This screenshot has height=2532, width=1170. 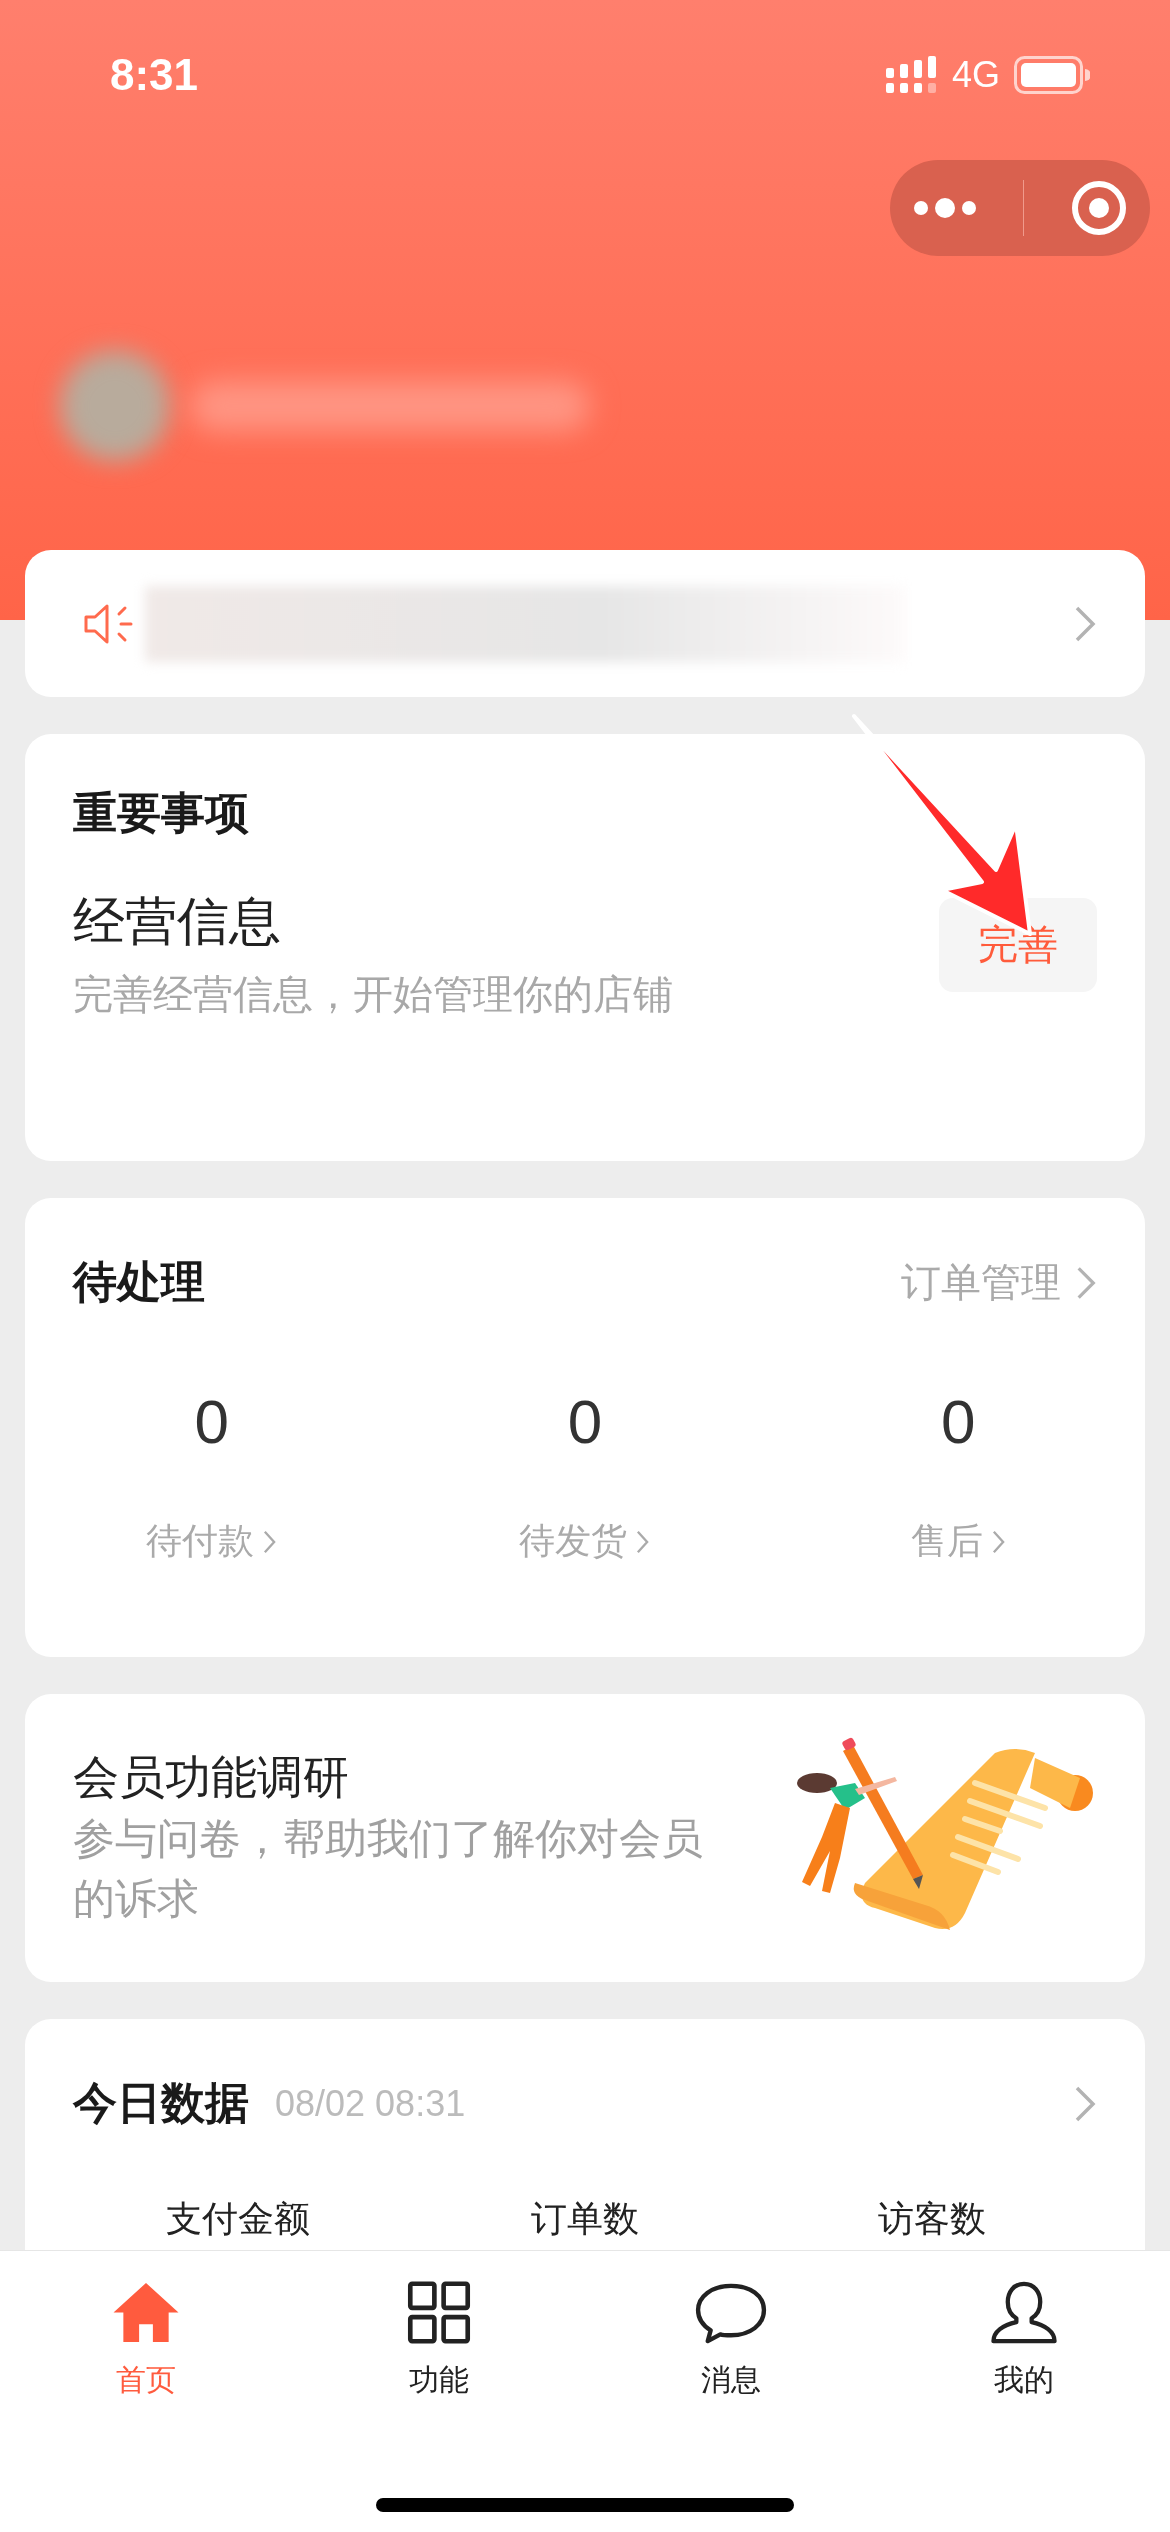 What do you see at coordinates (1023, 2312) in the screenshot?
I see `person-icon` at bounding box center [1023, 2312].